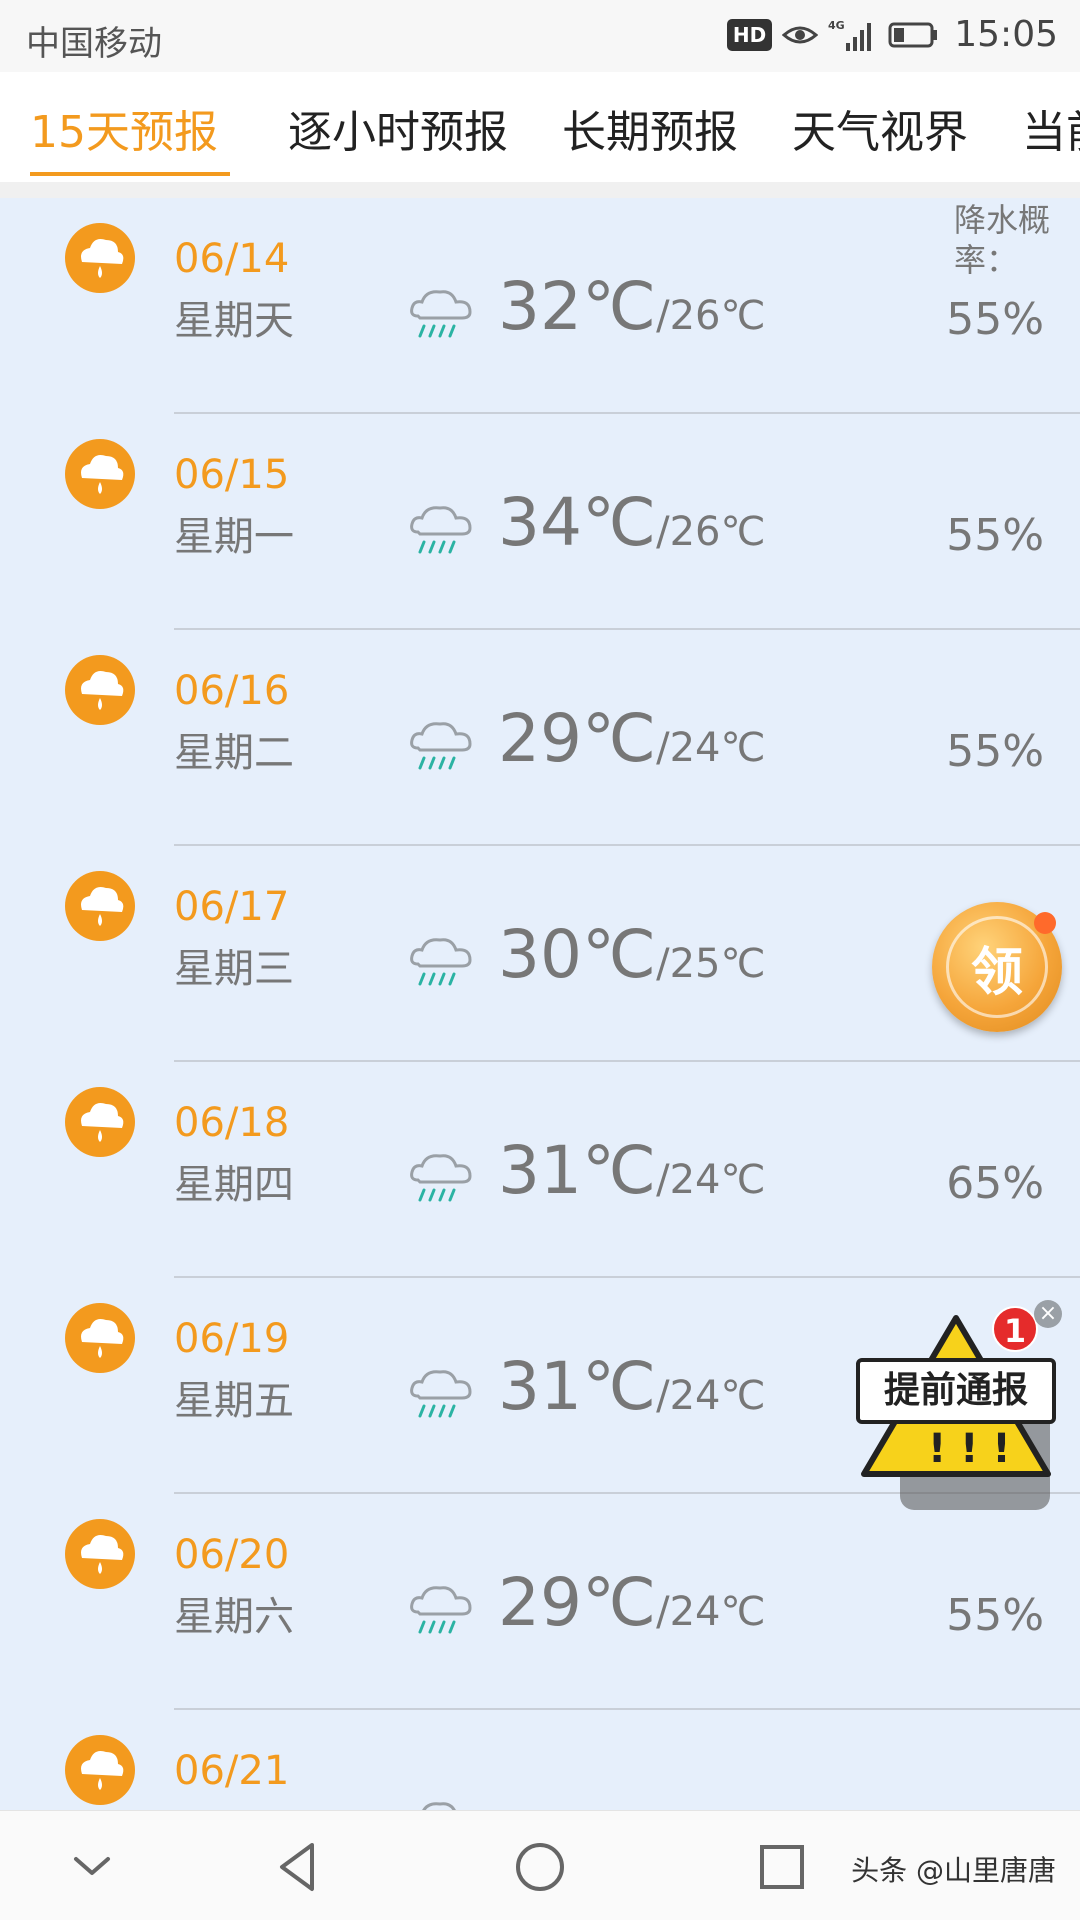 This screenshot has height=1920, width=1080. I want to click on eye-icon, so click(800, 34).